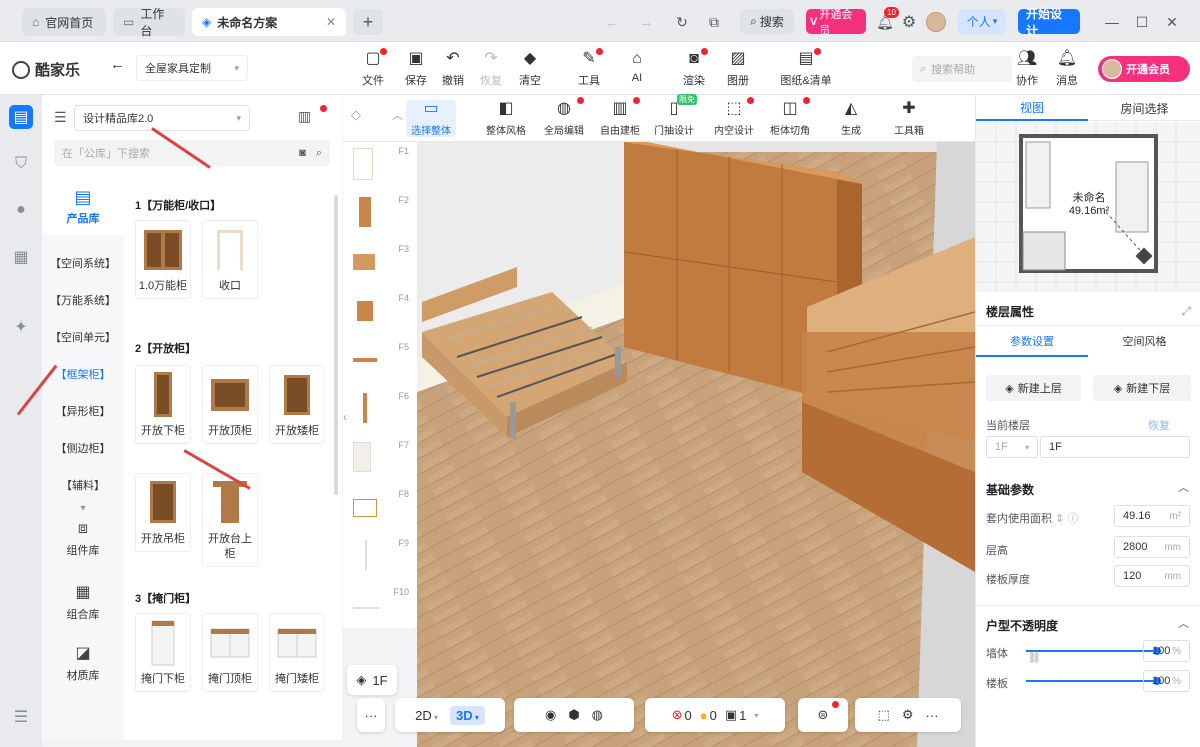 Image resolution: width=1200 pixels, height=747 pixels. I want to click on cube-icon: ⬢, so click(573, 715).